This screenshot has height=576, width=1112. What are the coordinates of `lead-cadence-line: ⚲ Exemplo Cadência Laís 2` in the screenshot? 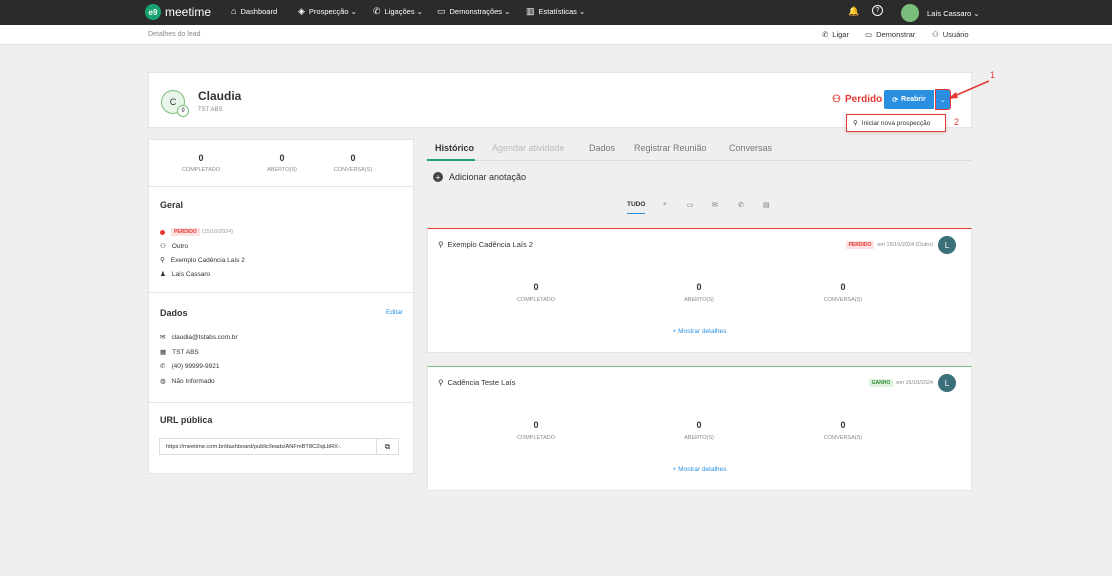 It's located at (202, 260).